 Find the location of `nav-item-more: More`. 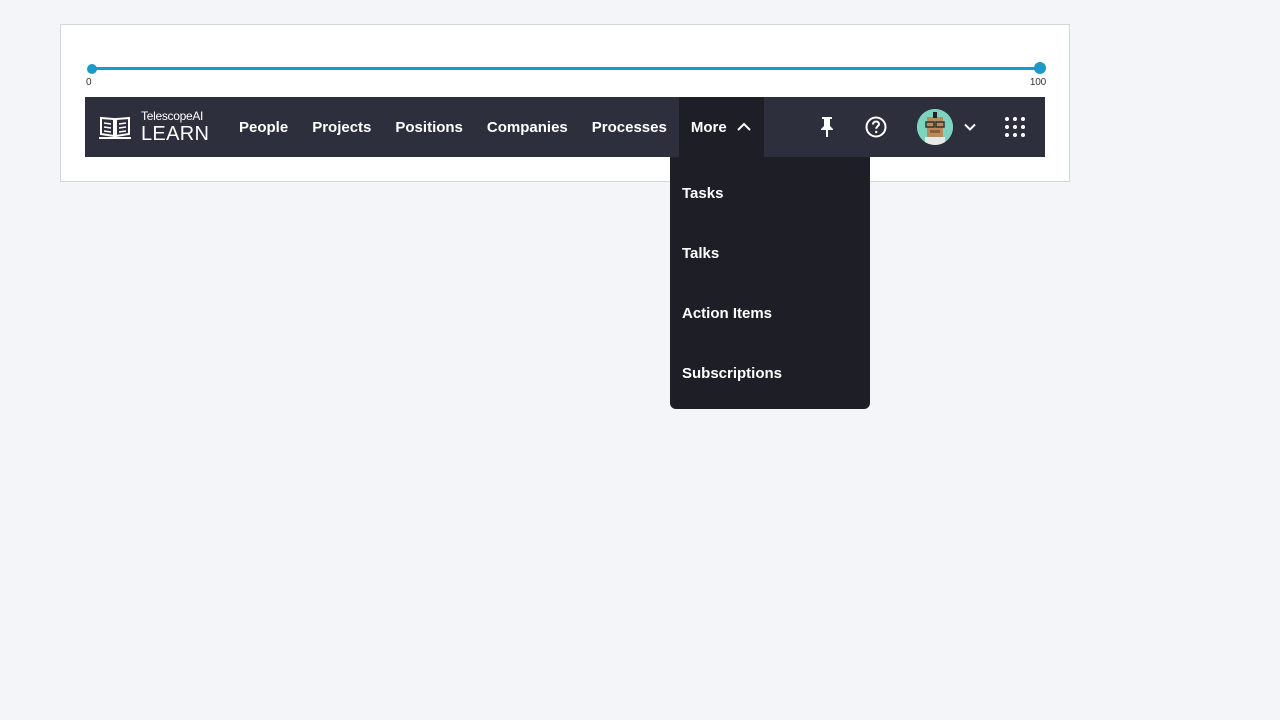

nav-item-more: More is located at coordinates (721, 127).